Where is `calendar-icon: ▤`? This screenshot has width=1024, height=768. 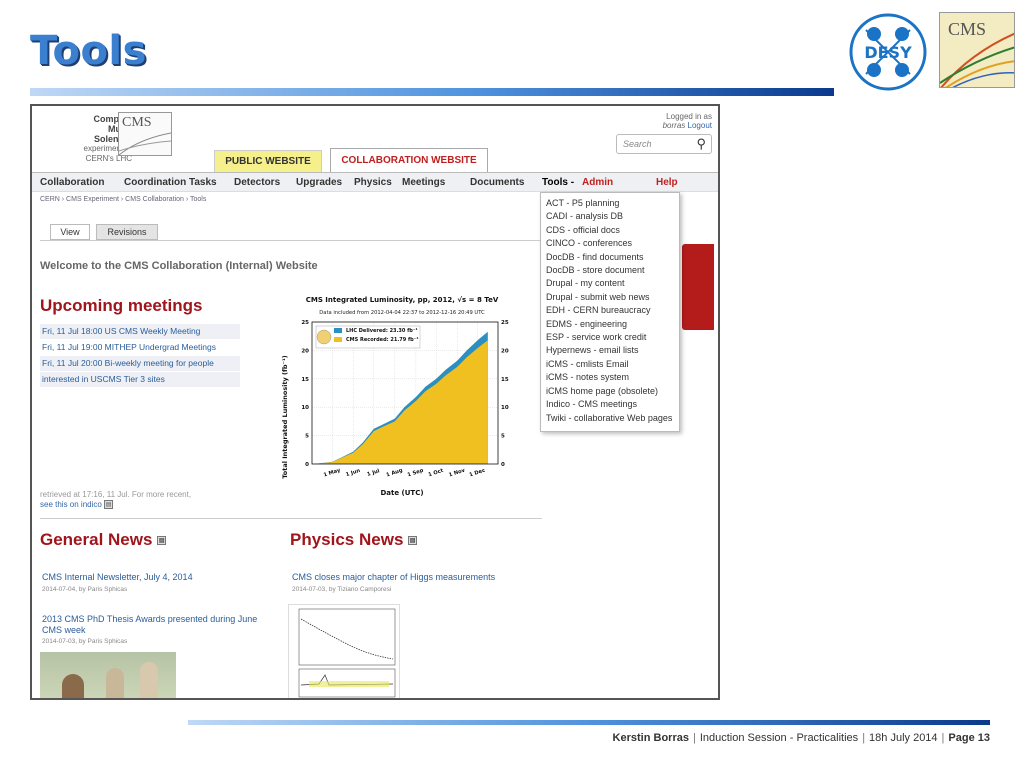
calendar-icon: ▤ is located at coordinates (109, 505).